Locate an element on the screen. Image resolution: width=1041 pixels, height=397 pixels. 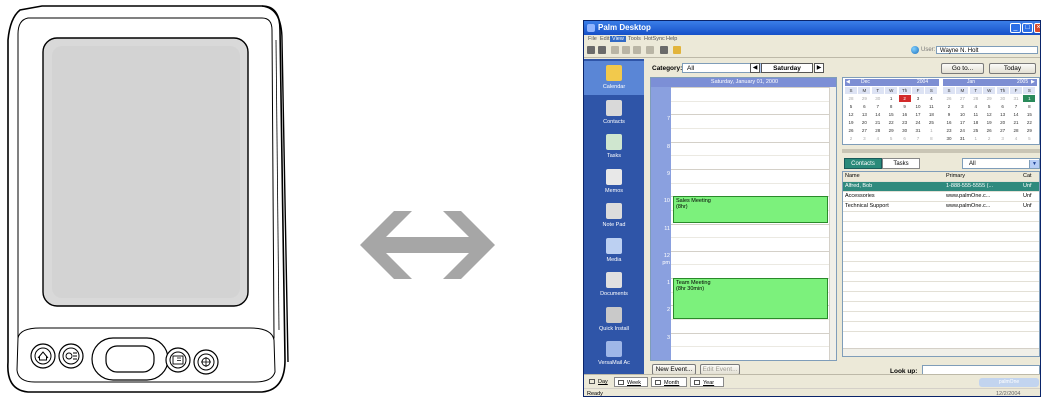
column-header: Name is located at coordinates (852, 176).